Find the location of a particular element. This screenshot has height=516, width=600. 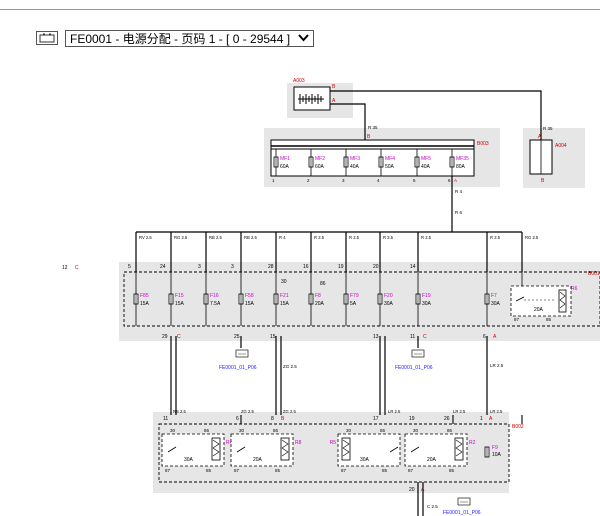

b002-id: B002 is located at coordinates (518, 427).